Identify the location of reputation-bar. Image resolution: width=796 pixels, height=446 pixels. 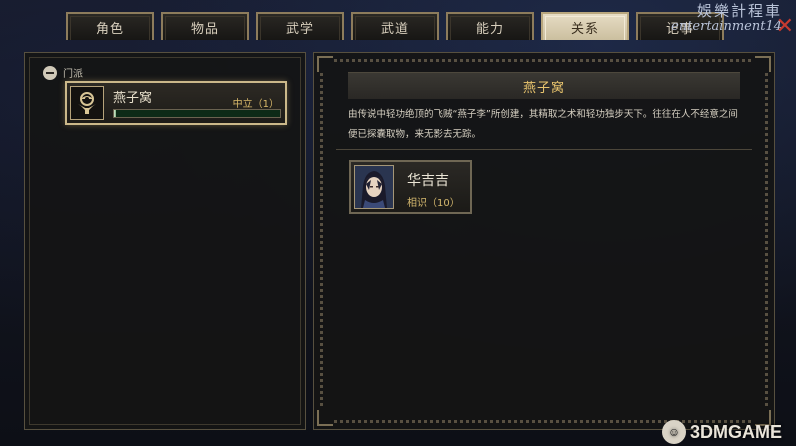
(197, 113).